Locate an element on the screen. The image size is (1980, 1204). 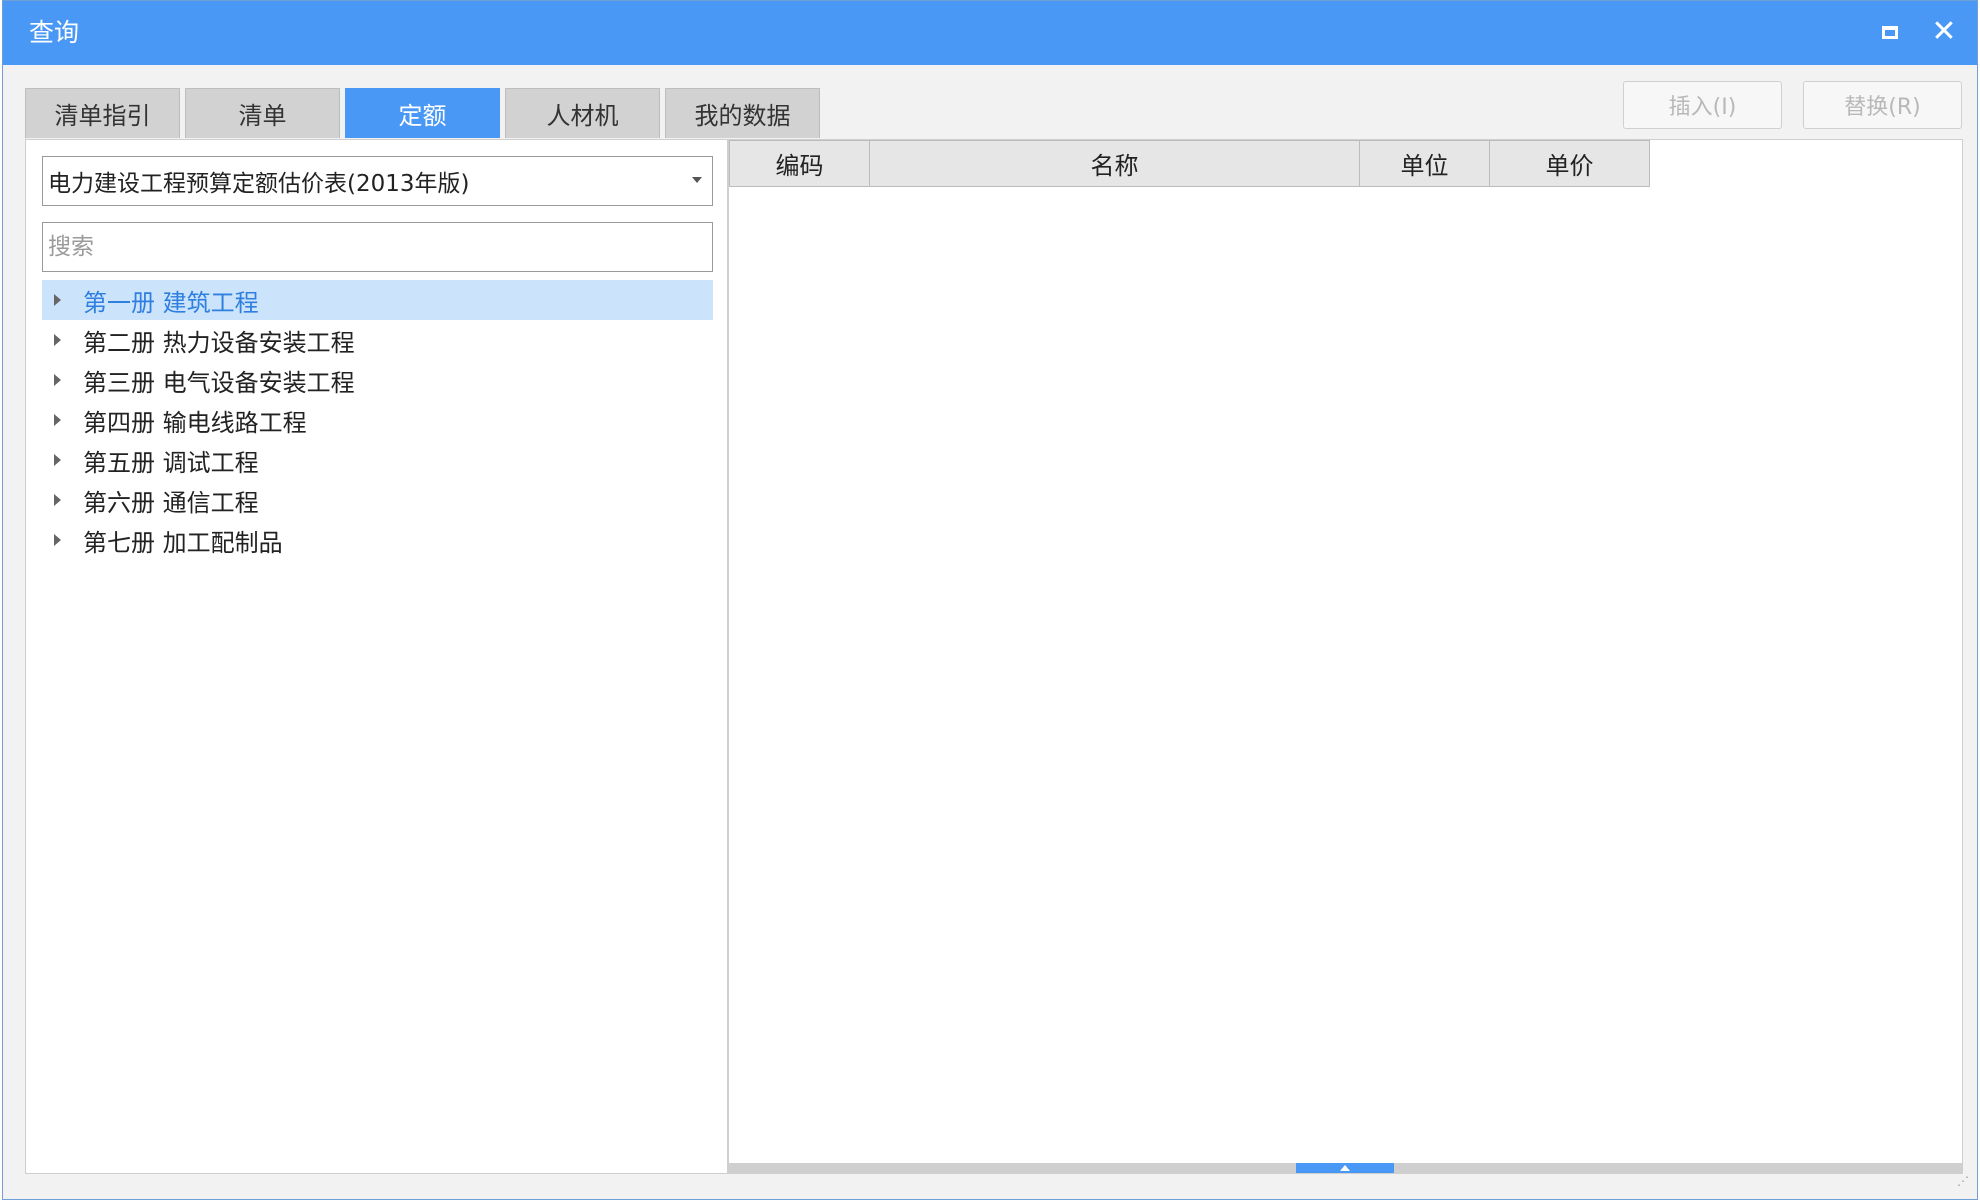
tree-item: 第四册 输电线路工程 is located at coordinates (377, 420).